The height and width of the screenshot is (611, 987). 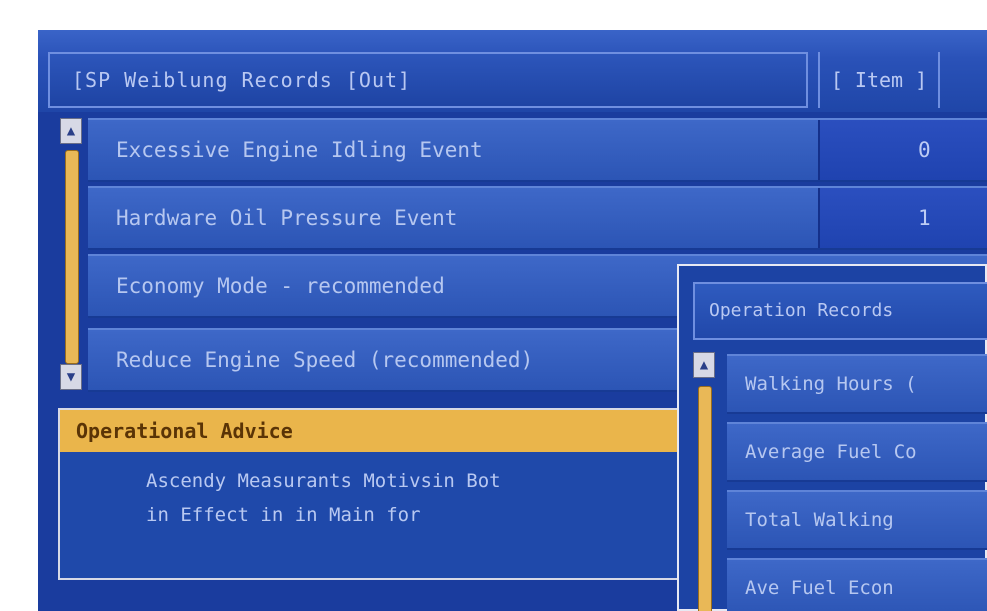 What do you see at coordinates (857, 520) in the screenshot?
I see `popup-row: Total Walking` at bounding box center [857, 520].